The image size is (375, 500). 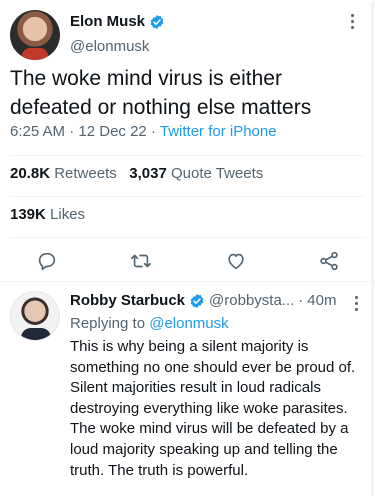 I want to click on share-button, so click(x=329, y=261).